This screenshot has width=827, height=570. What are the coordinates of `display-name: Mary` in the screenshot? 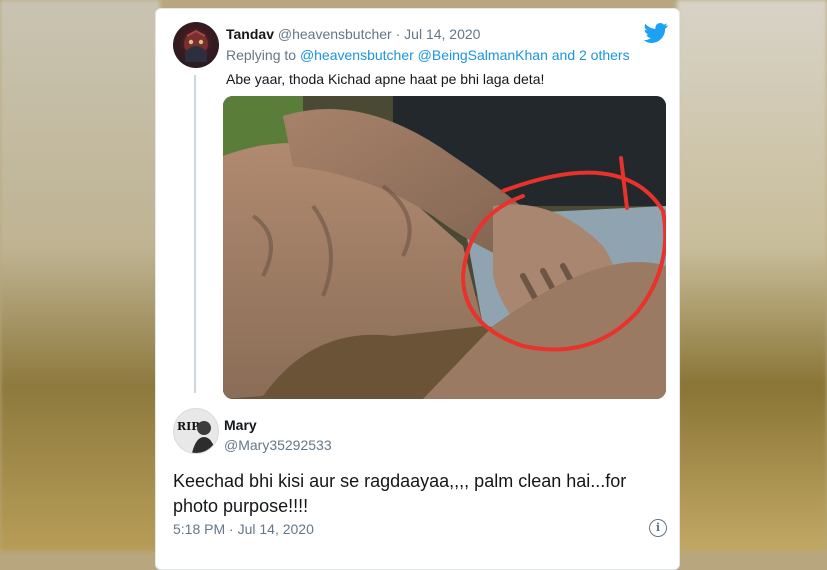 It's located at (240, 425).